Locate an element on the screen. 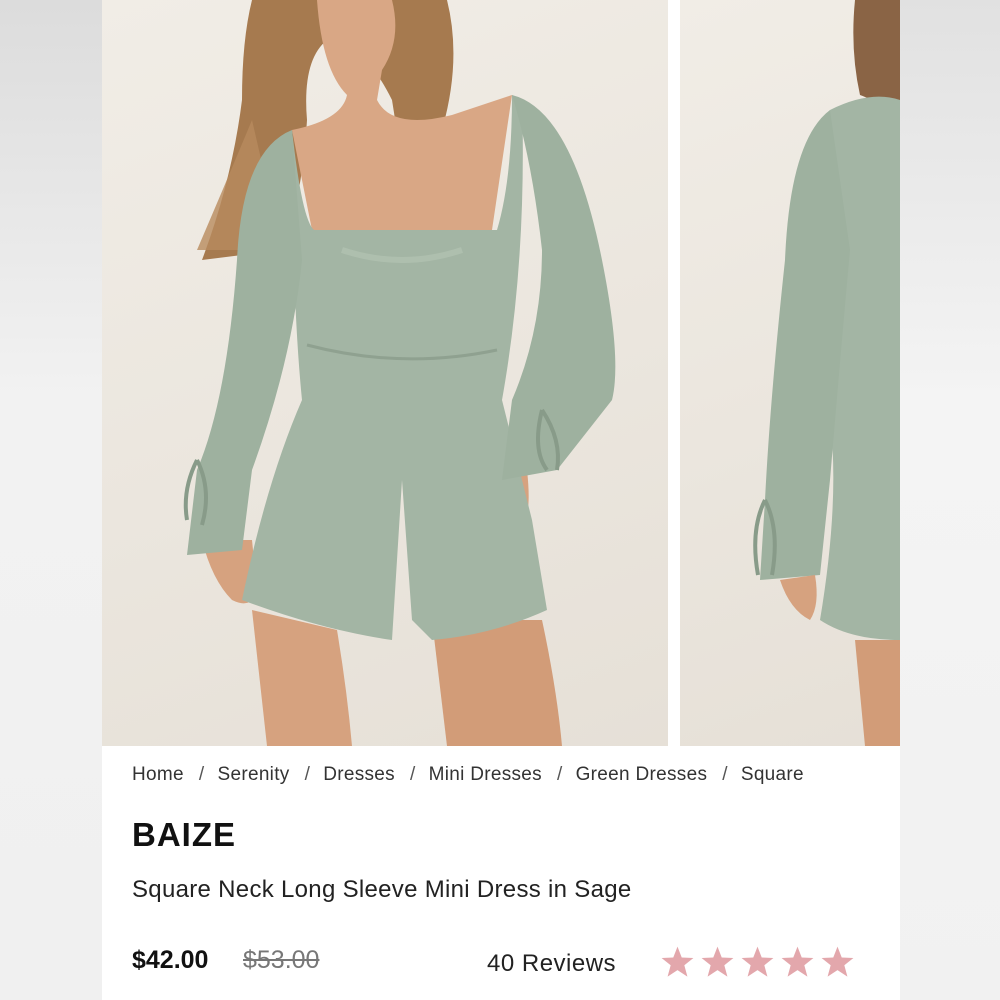 This screenshot has width=1000, height=1000. breadcrumb-dresses: Dresses is located at coordinates (359, 775).